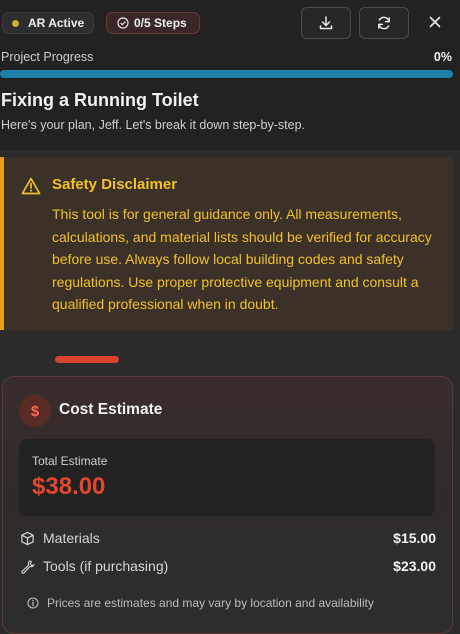 The height and width of the screenshot is (634, 460). I want to click on refresh-icon, so click(384, 23).